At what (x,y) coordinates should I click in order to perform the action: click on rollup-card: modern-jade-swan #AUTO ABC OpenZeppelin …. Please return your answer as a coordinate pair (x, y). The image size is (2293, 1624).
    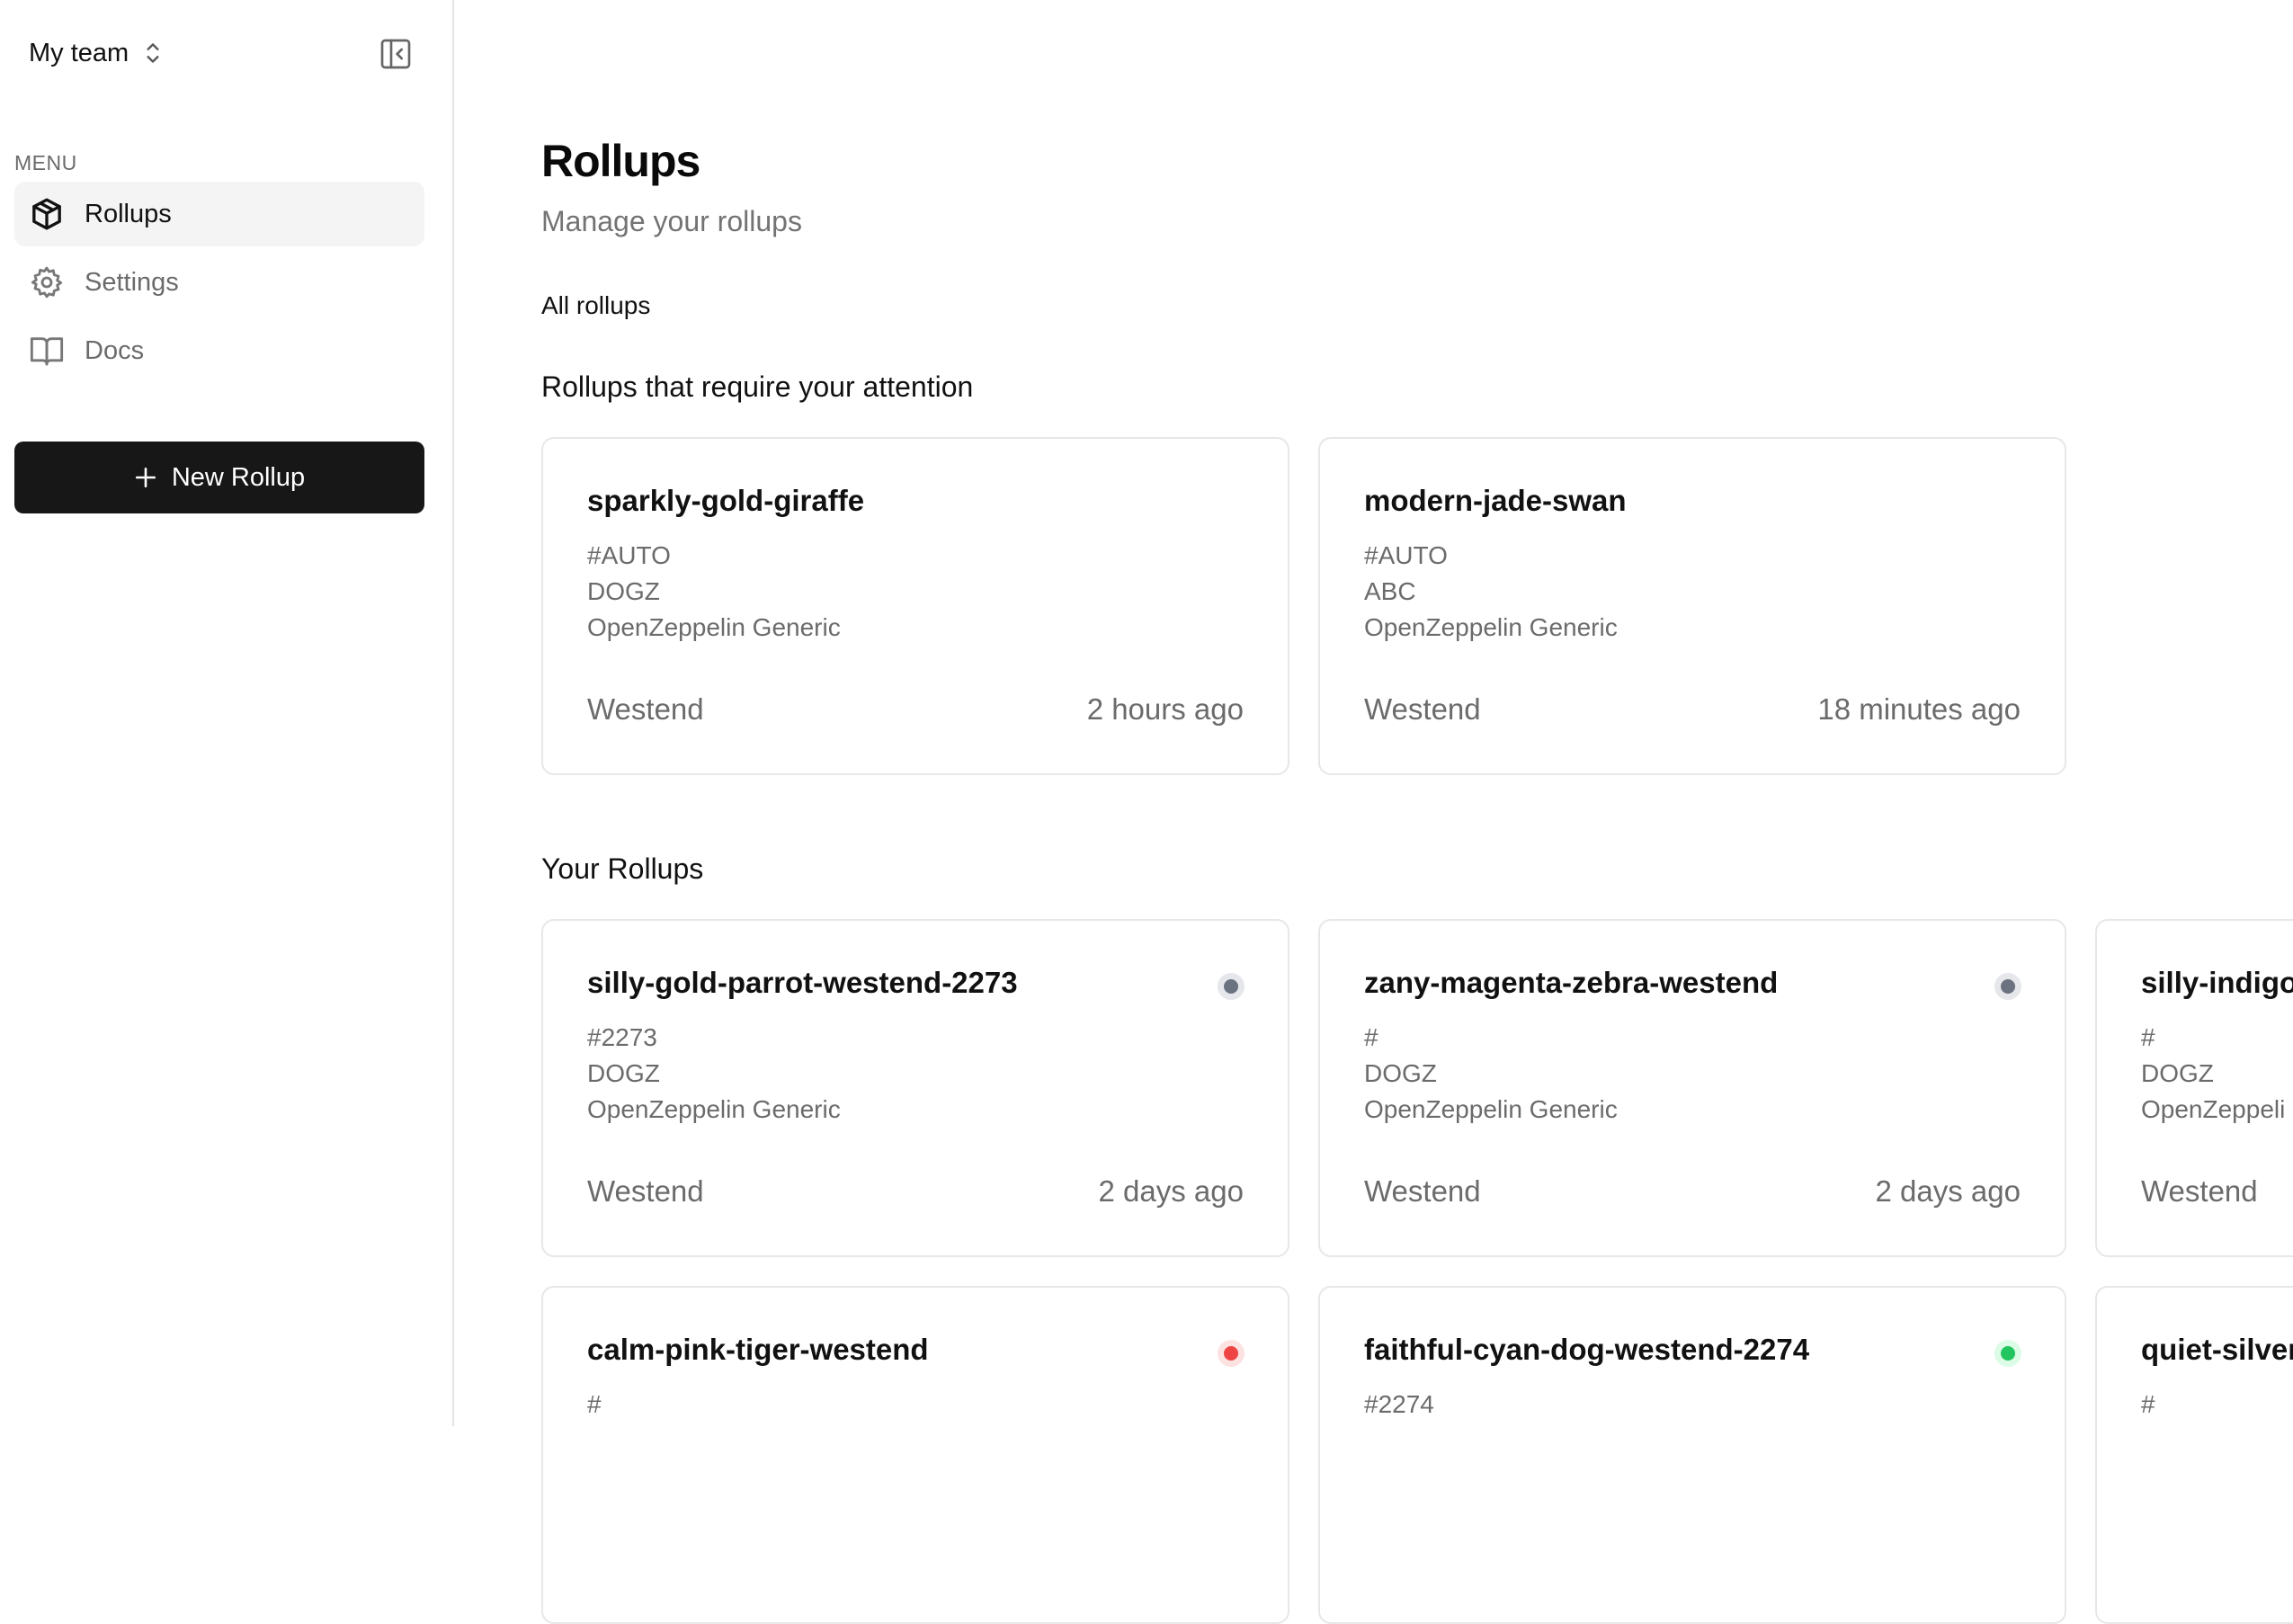
    Looking at the image, I should click on (1692, 606).